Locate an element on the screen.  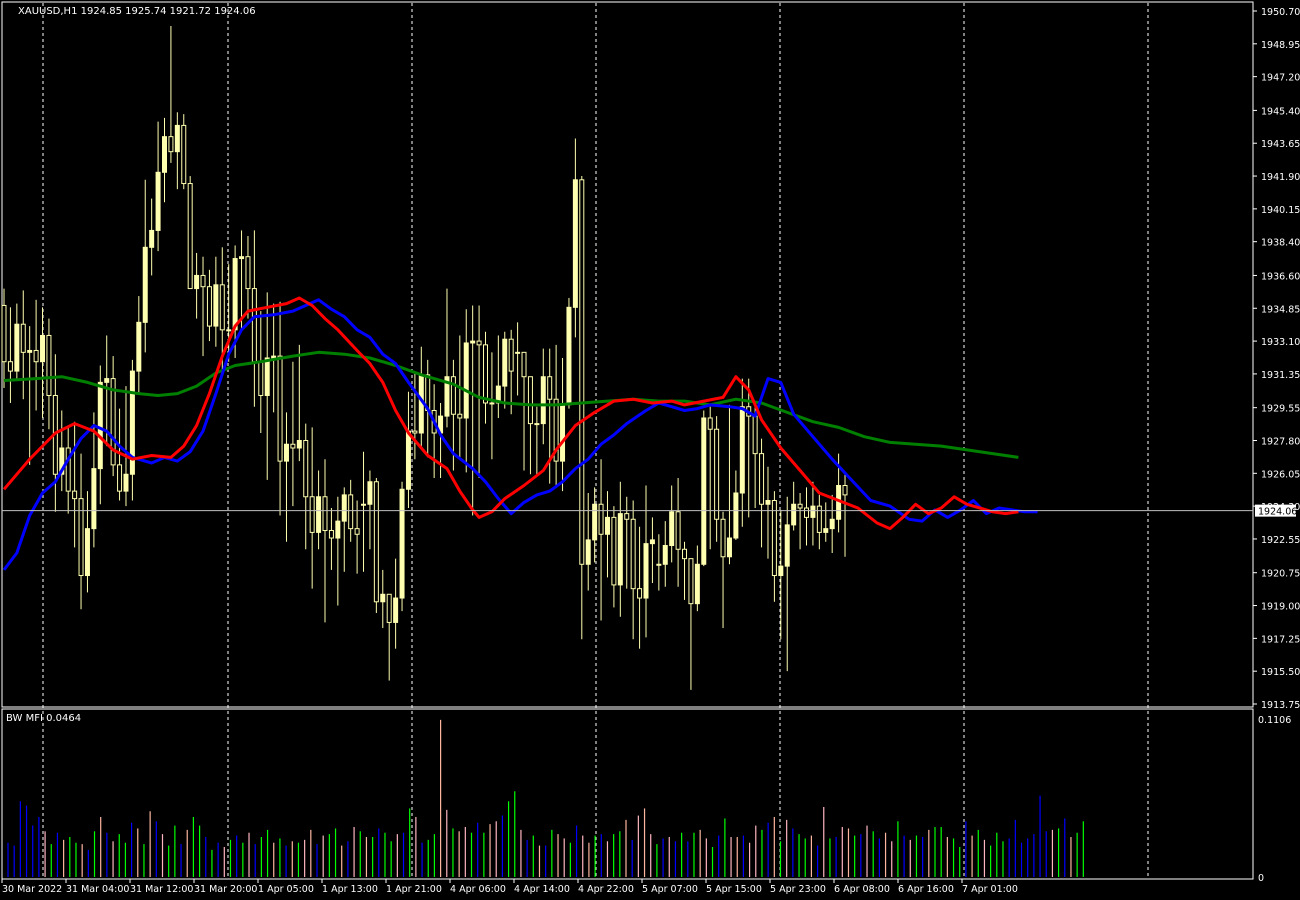
y-tick-label: 1941.90 is located at coordinates (1280, 177).